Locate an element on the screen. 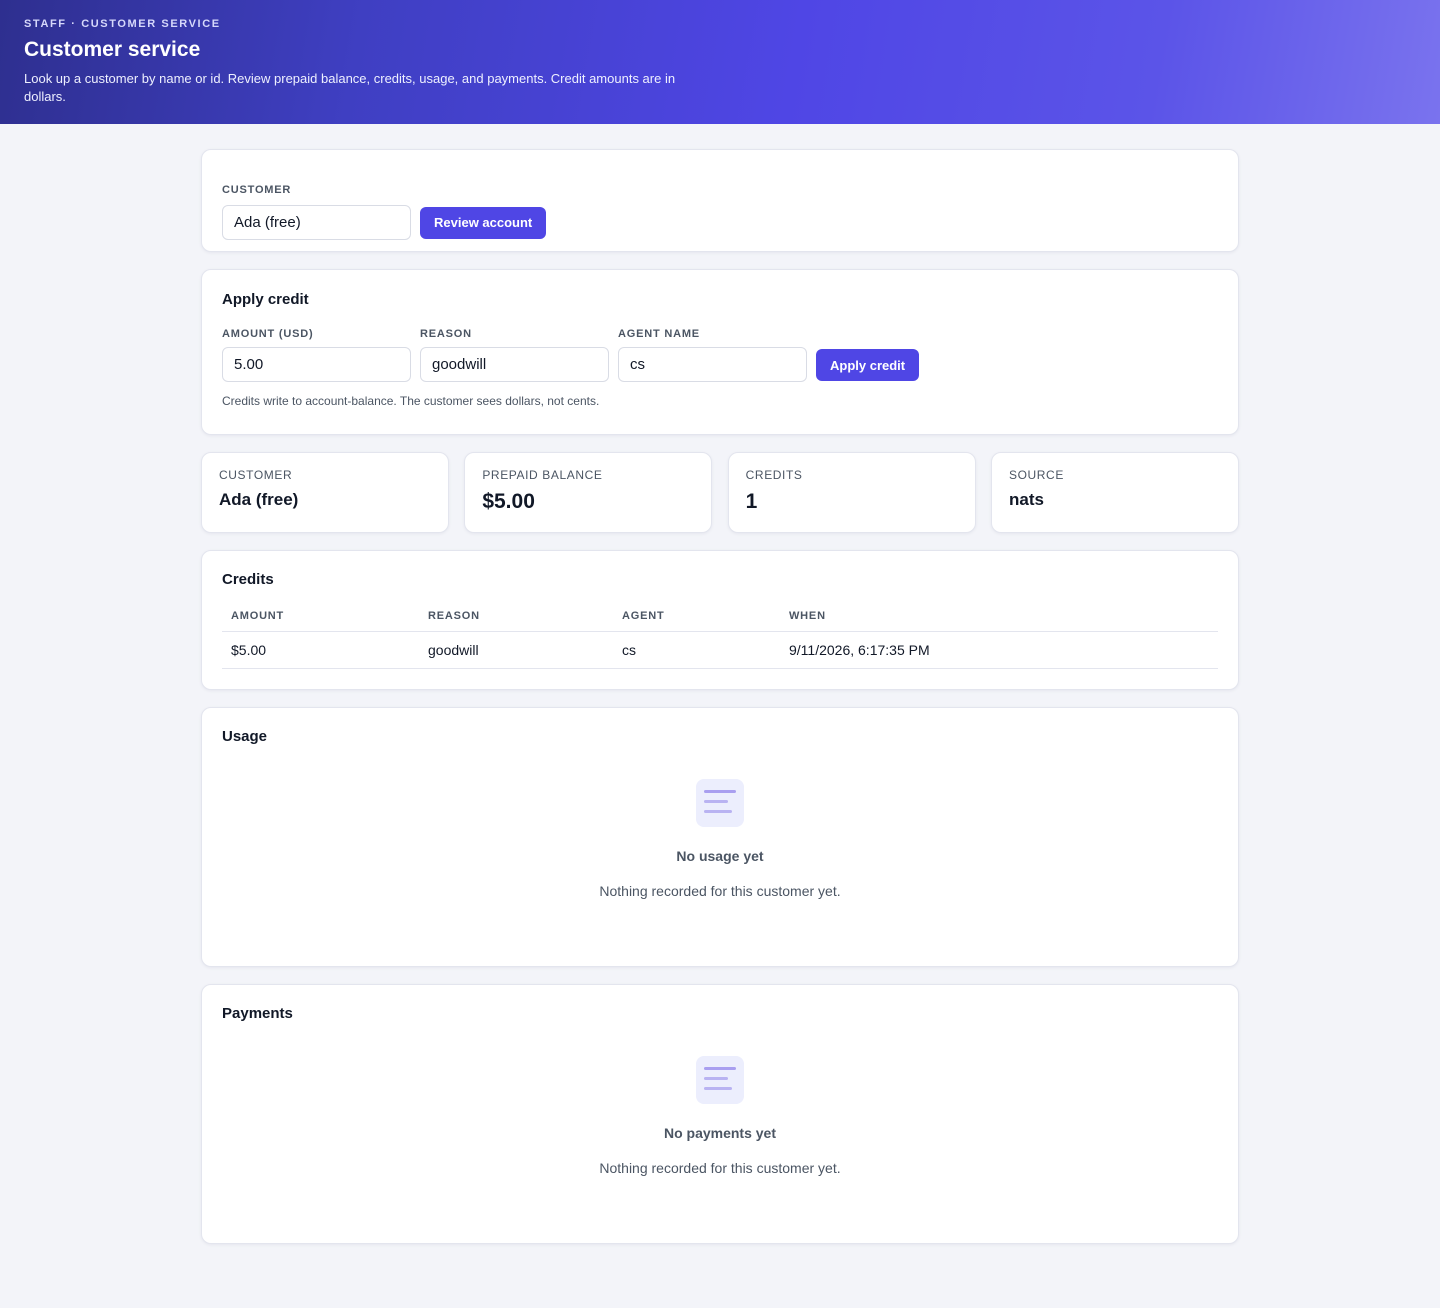 The height and width of the screenshot is (1308, 1440). credits-title: Credits is located at coordinates (248, 579).